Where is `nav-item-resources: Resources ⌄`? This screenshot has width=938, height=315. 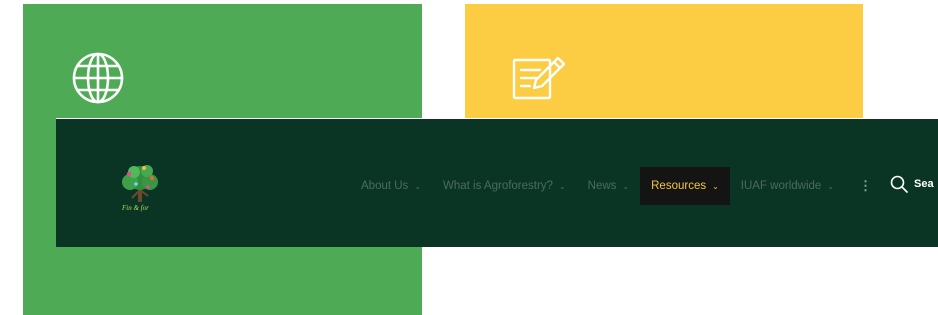
nav-item-resources: Resources ⌄ is located at coordinates (685, 186).